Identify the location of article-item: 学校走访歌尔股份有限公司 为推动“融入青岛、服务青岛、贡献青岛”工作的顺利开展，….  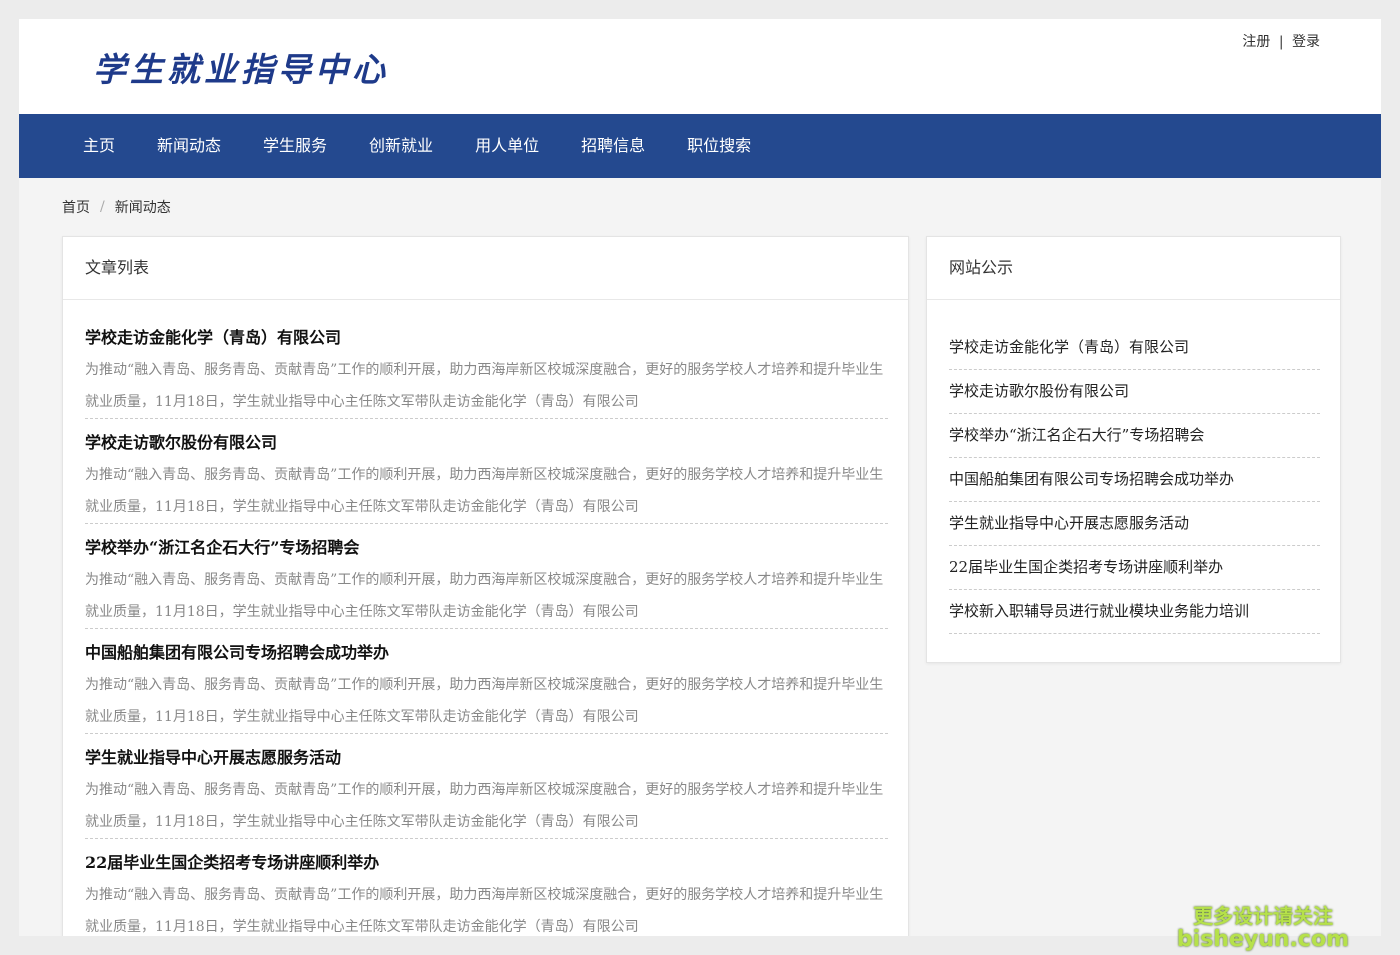
(486, 477).